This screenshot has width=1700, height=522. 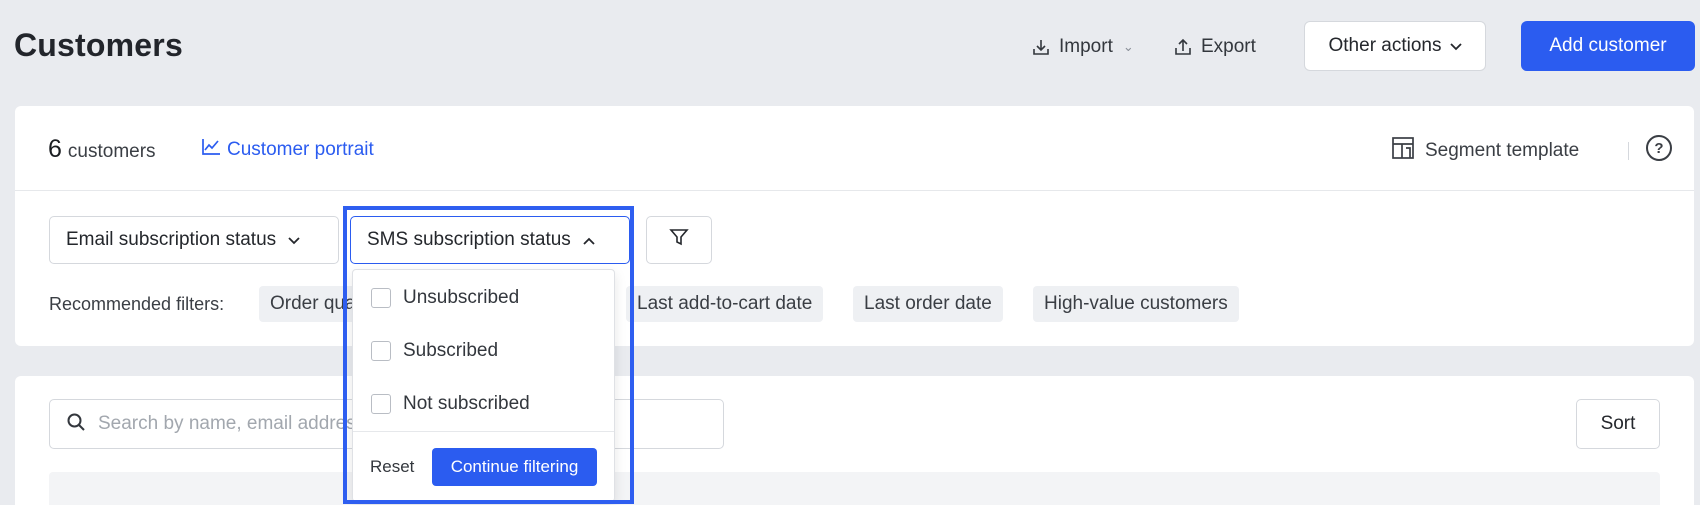 What do you see at coordinates (1228, 46) in the screenshot?
I see `export-label: Export` at bounding box center [1228, 46].